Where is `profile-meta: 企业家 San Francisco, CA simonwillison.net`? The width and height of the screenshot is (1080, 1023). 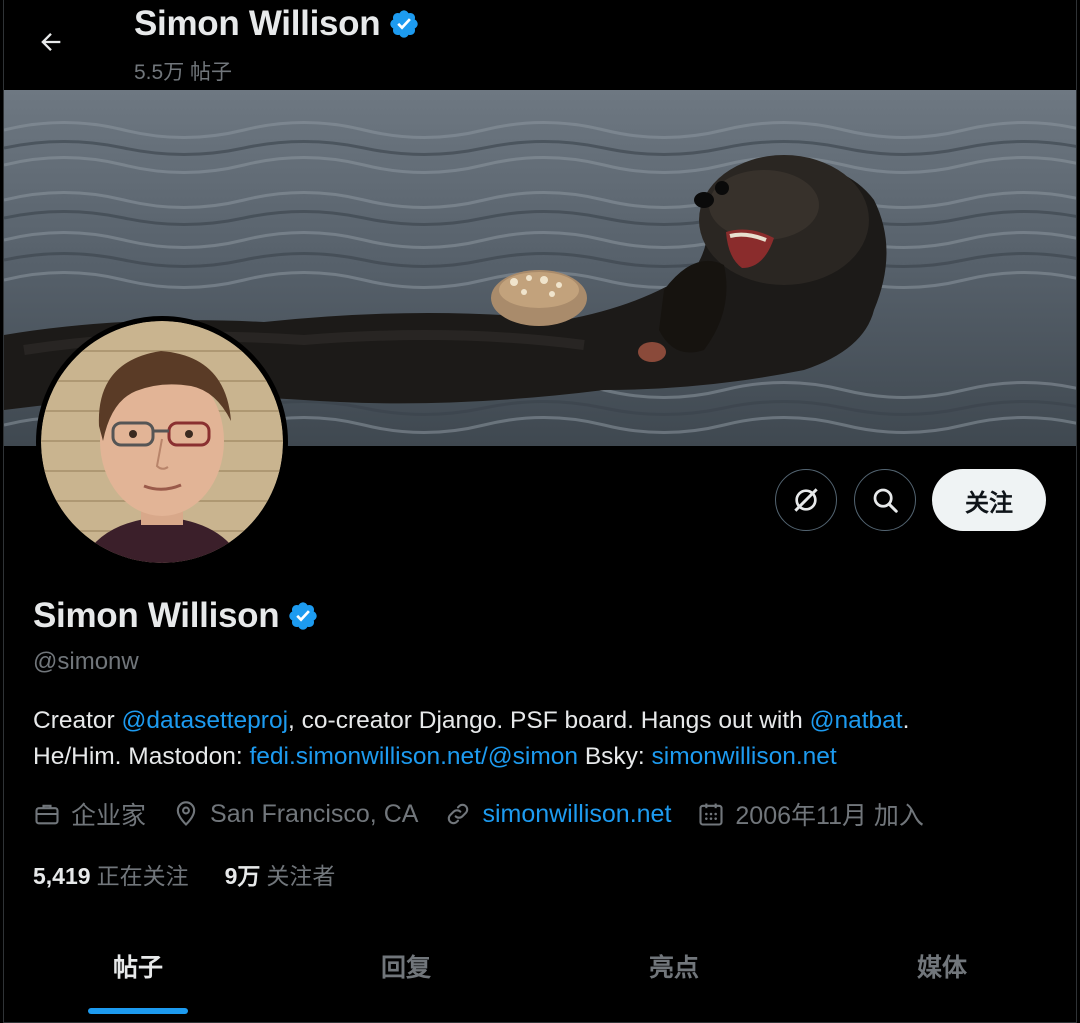
profile-meta: 企业家 San Francisco, CA simonwillison.net is located at coordinates (491, 814).